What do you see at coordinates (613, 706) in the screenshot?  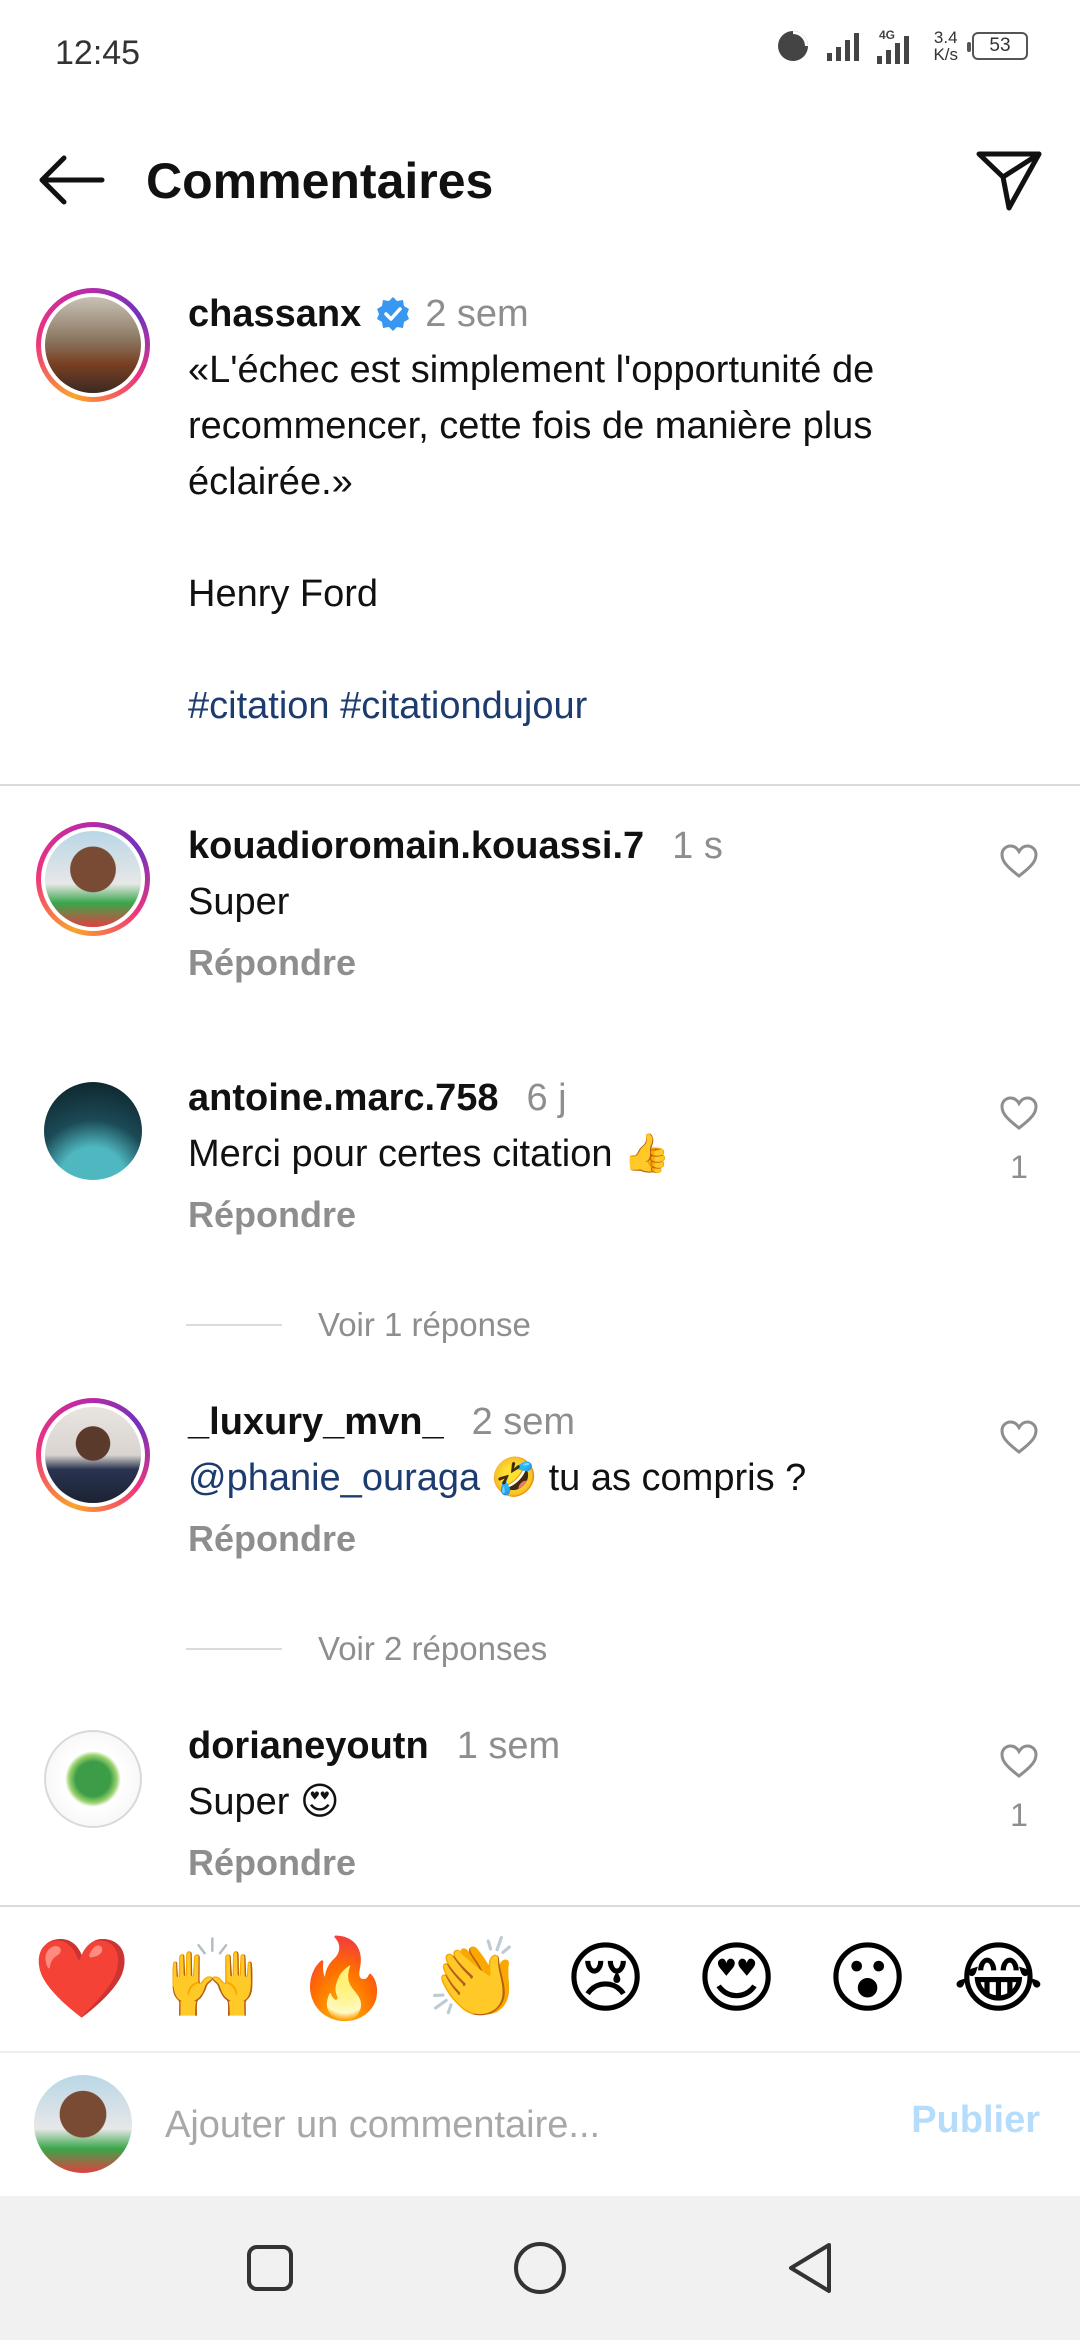 I see `caption-hashtags: #citation #citationdujour` at bounding box center [613, 706].